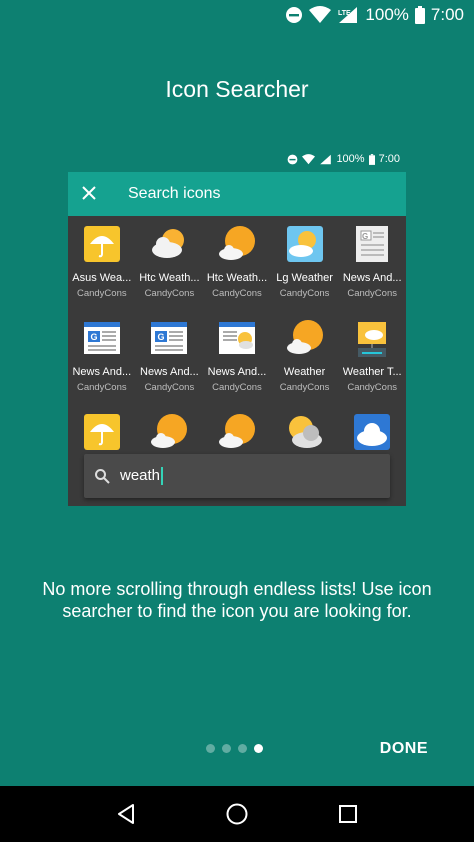 The image size is (474, 842). I want to click on home-icon, so click(237, 814).